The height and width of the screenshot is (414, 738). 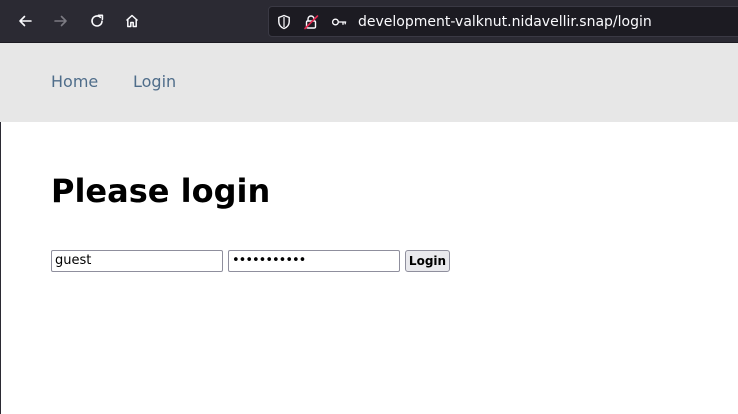 I want to click on nav-link-login: Login, so click(x=154, y=82).